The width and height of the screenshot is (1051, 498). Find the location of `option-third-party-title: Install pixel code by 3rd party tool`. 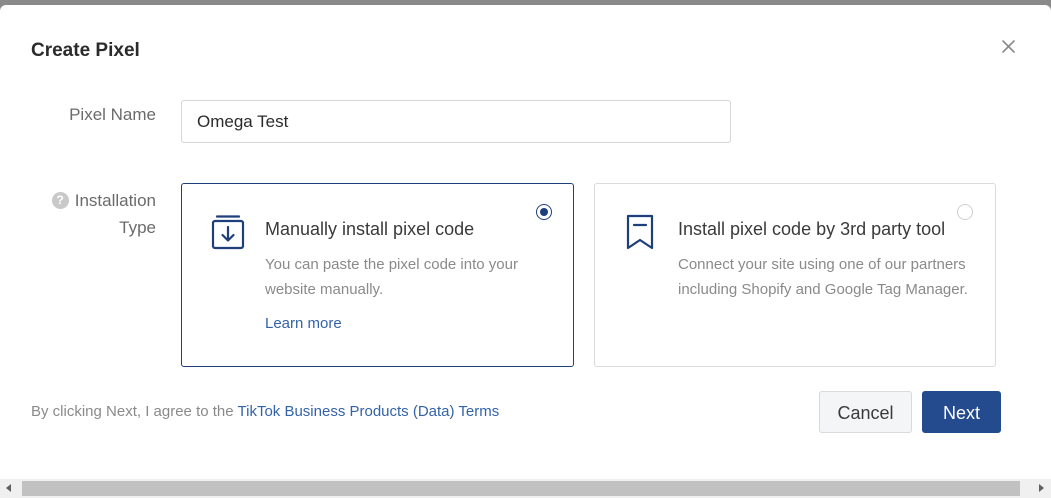

option-third-party-title: Install pixel code by 3rd party tool is located at coordinates (812, 229).